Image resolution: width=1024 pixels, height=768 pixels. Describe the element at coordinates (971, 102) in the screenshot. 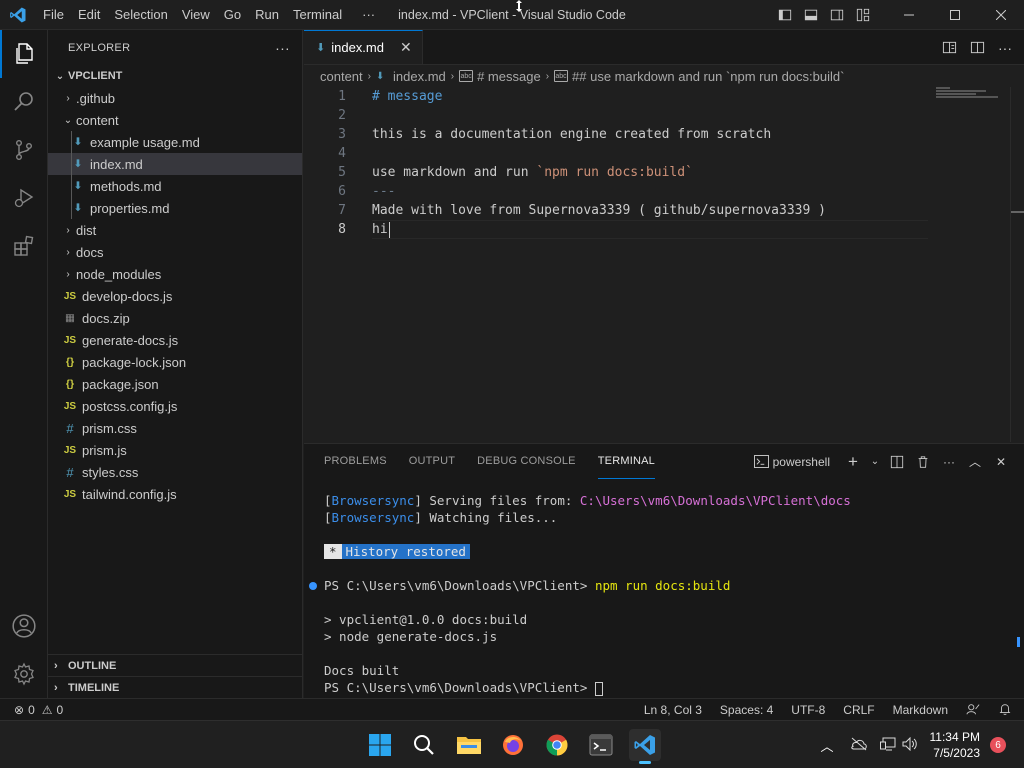

I see `minimap` at that location.